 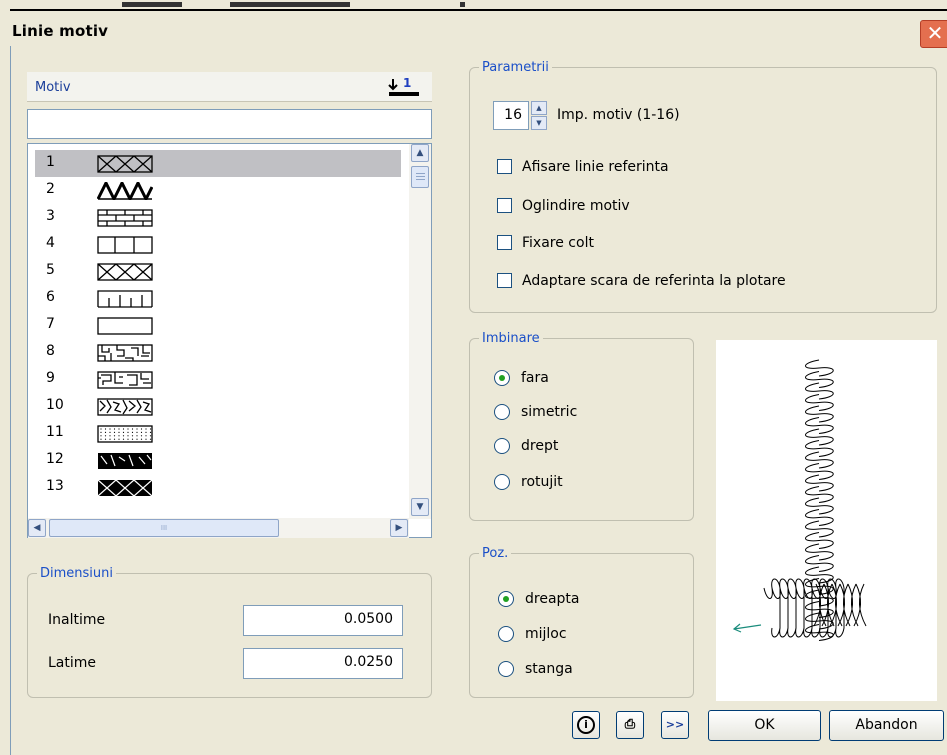 I want to click on dimensiuni-legend: Dimensiuni, so click(x=76, y=573).